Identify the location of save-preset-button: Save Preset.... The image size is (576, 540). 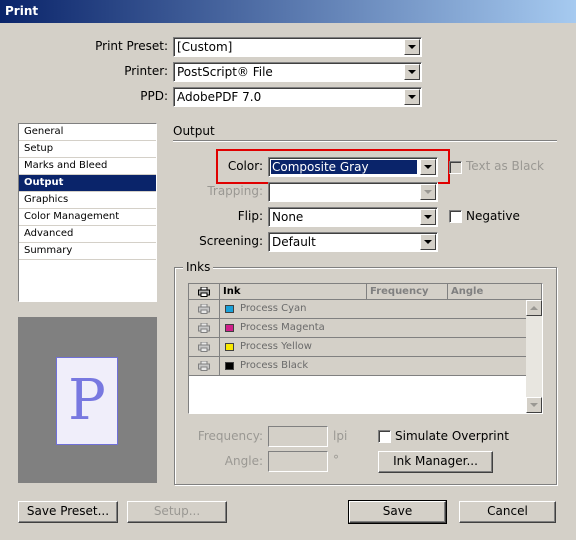
(68, 512).